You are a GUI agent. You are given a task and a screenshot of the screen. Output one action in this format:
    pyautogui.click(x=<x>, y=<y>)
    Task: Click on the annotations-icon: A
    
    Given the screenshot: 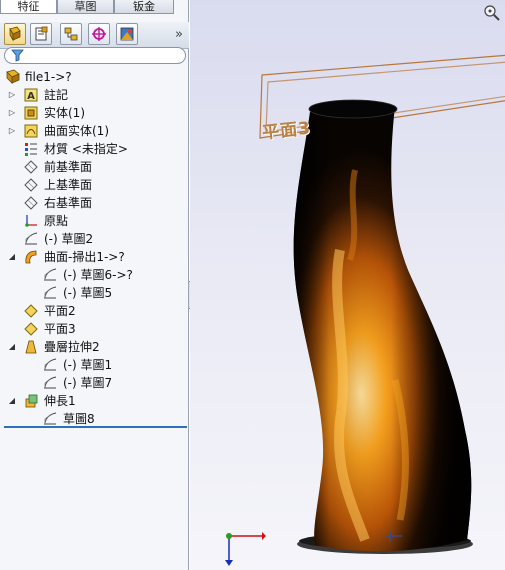 What is the action you would take?
    pyautogui.click(x=31, y=95)
    